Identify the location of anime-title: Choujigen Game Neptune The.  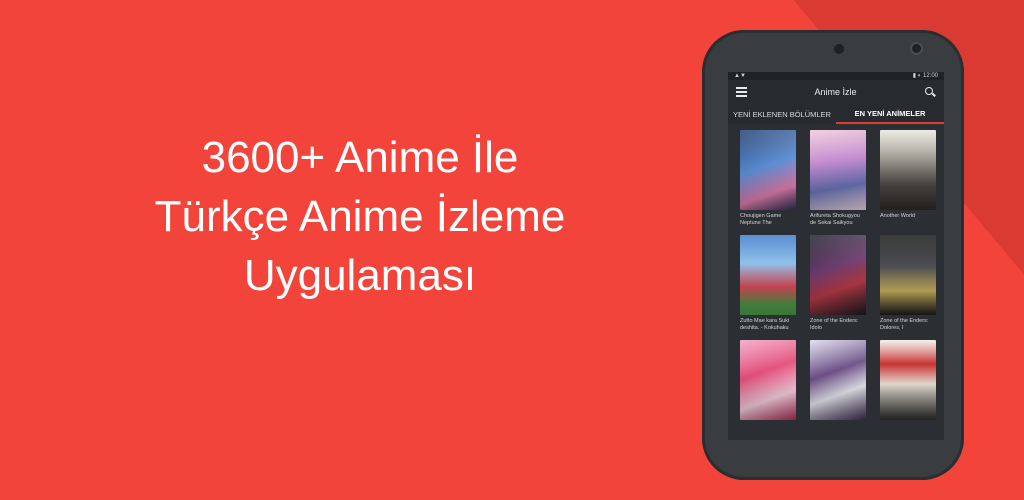
(761, 219).